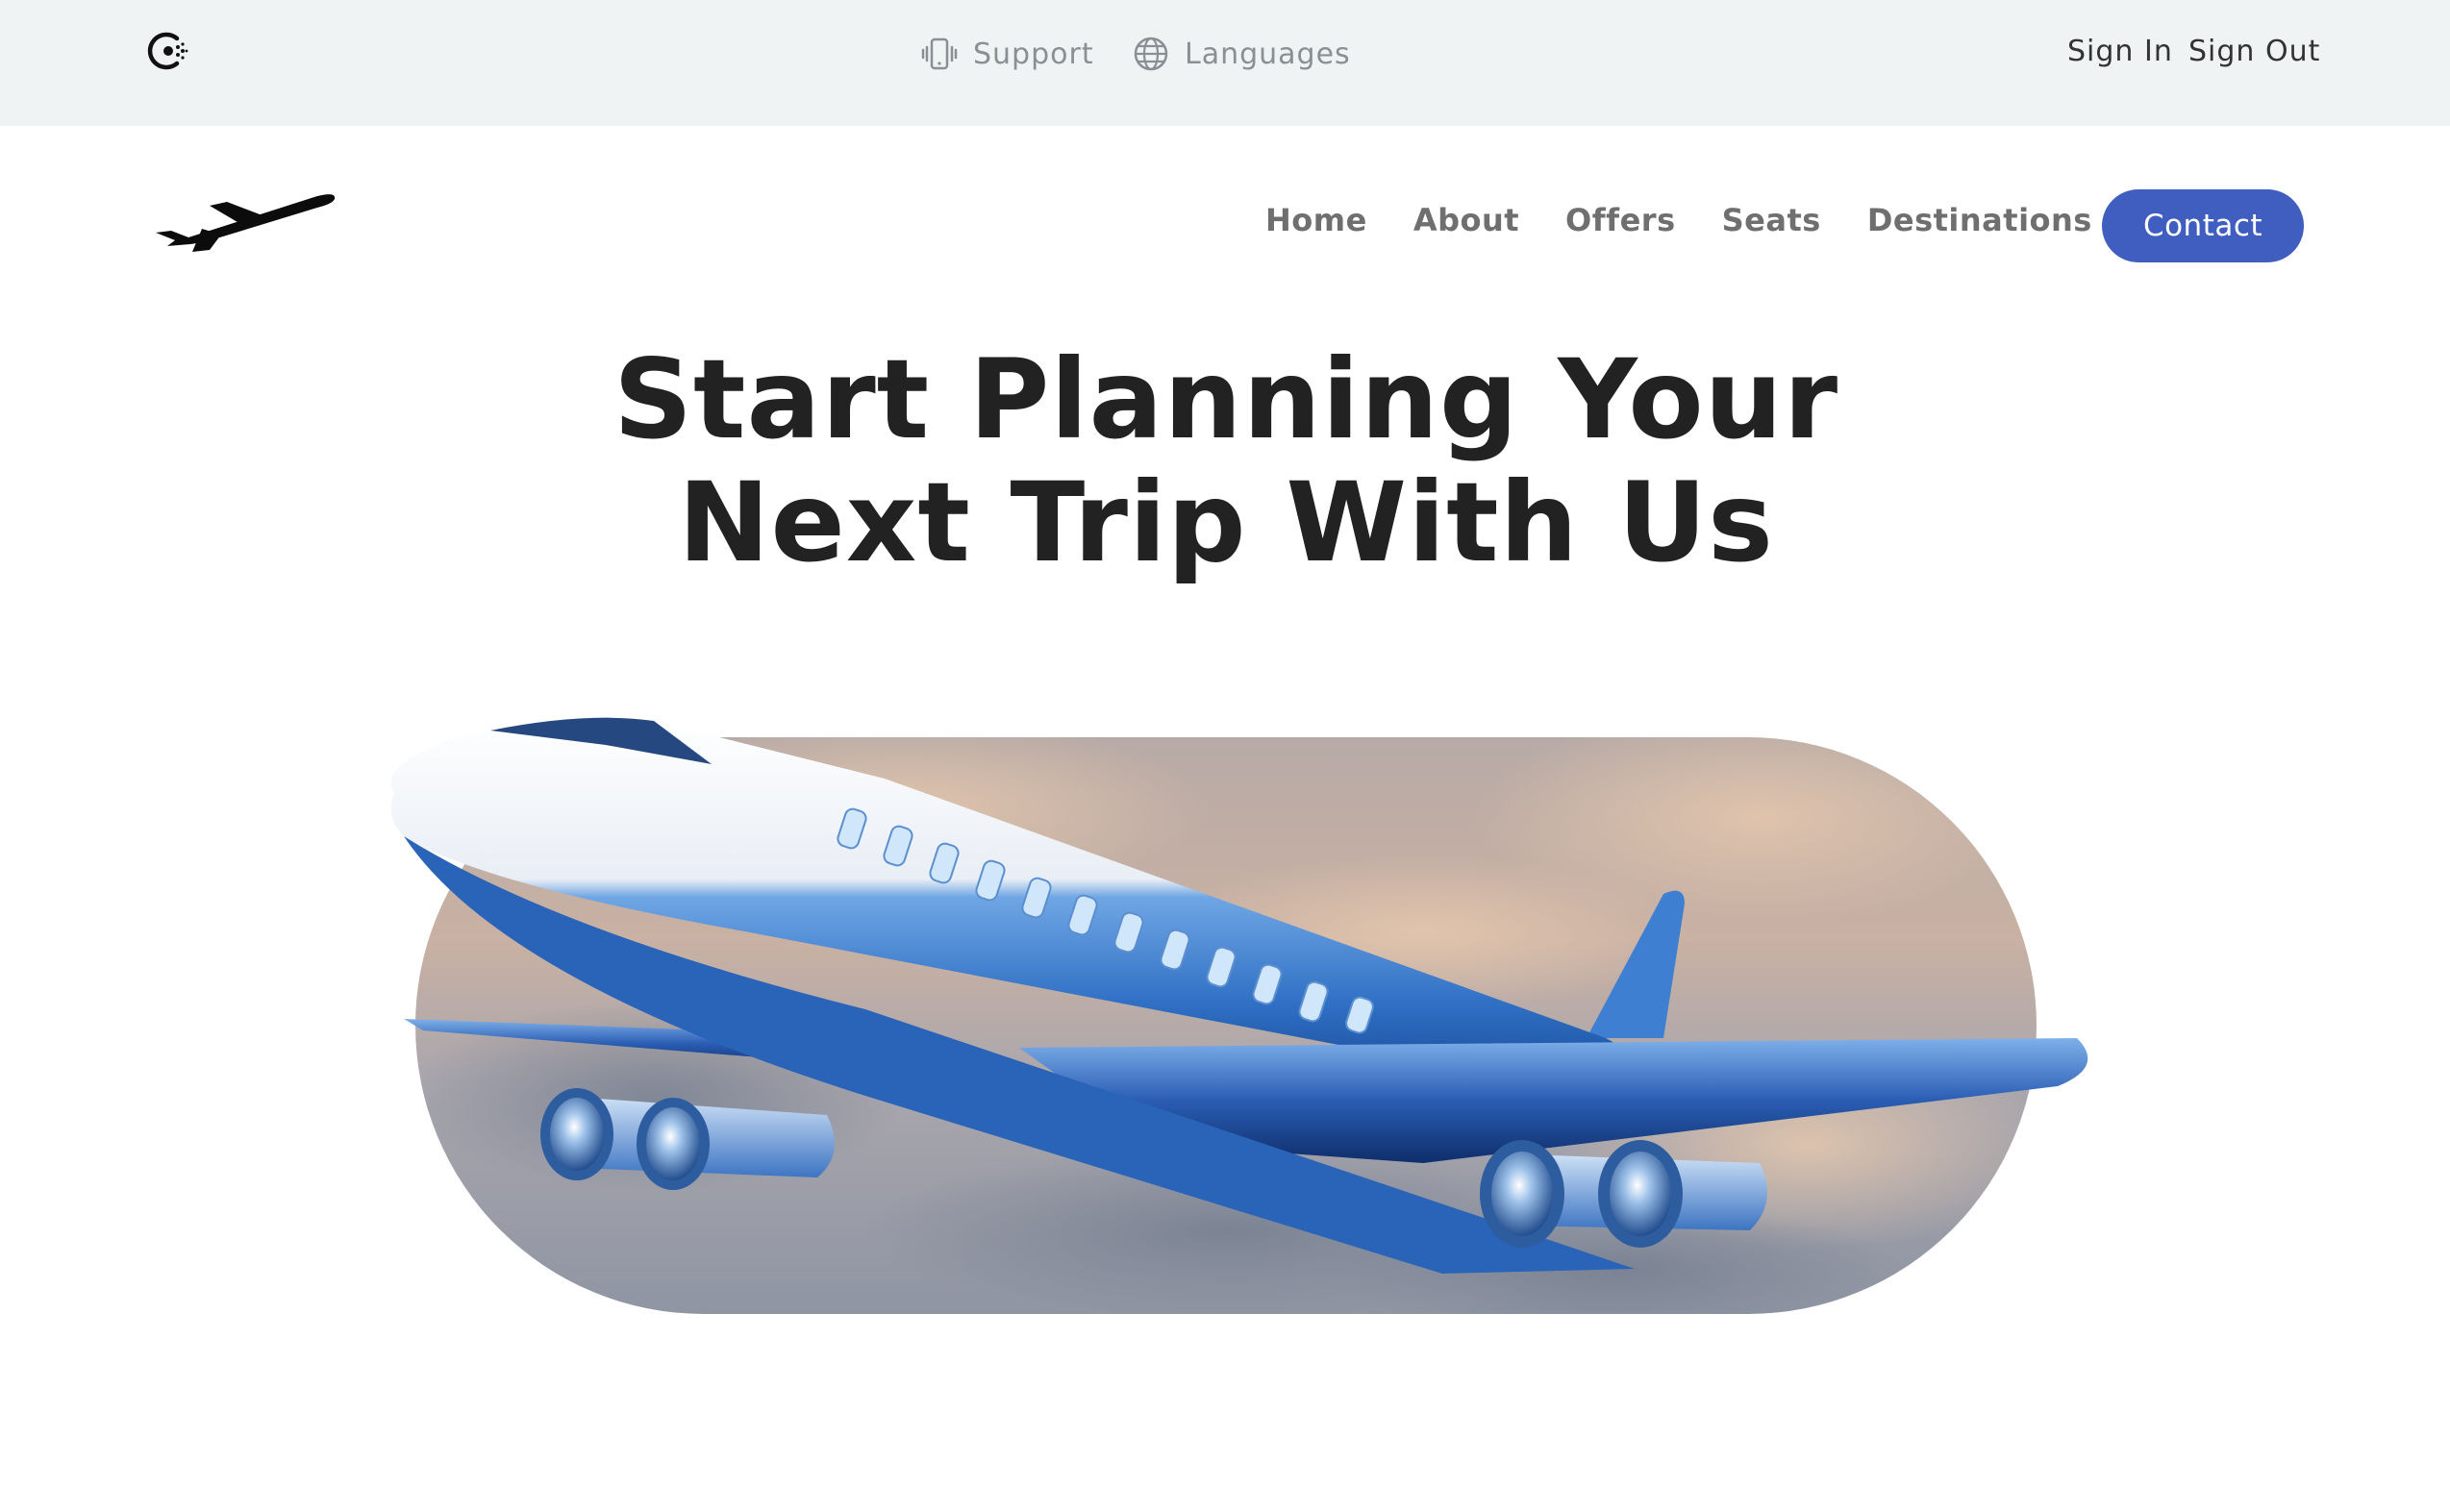  What do you see at coordinates (1316, 220) in the screenshot?
I see `nav-home: Home` at bounding box center [1316, 220].